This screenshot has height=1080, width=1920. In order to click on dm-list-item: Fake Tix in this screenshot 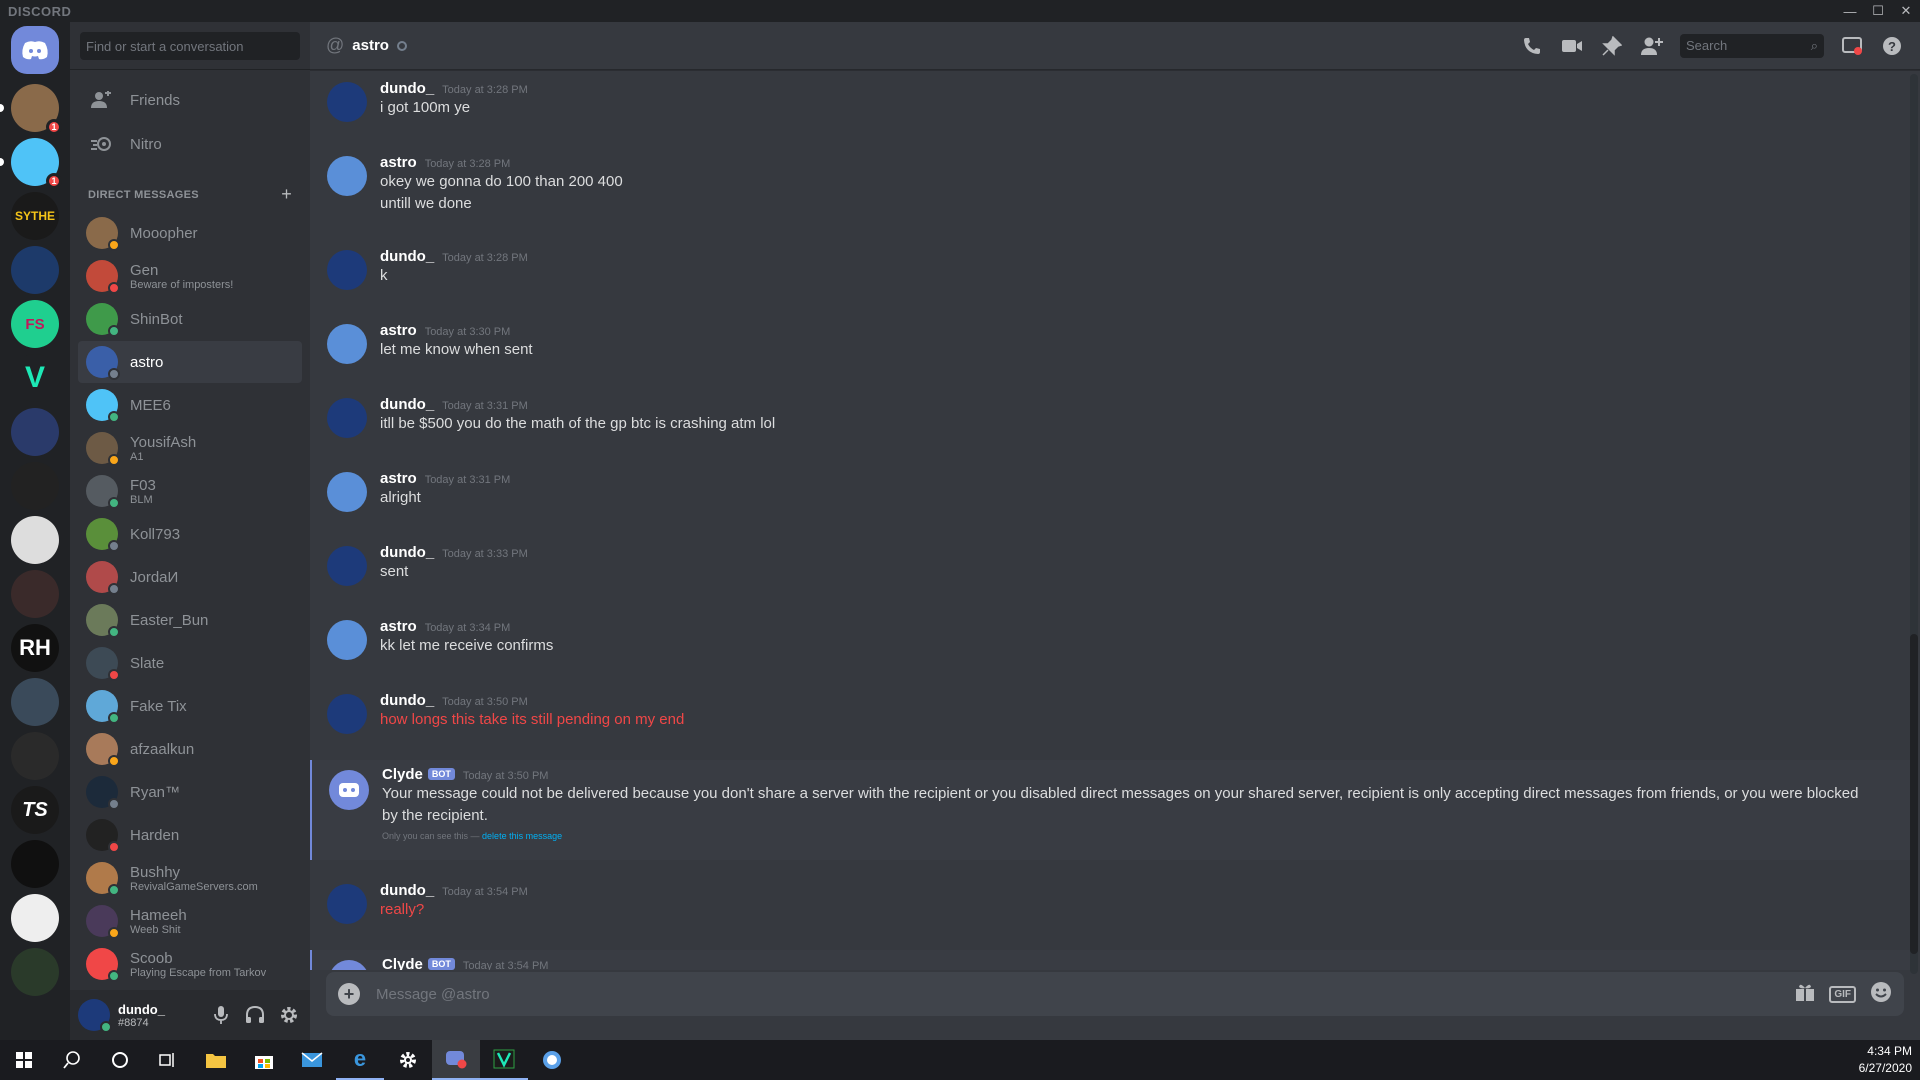, I will do `click(190, 706)`.